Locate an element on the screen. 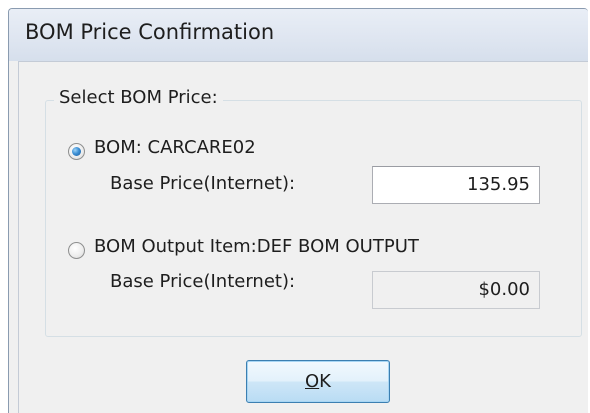  output-item-base-price-field: $0.00 is located at coordinates (456, 290).